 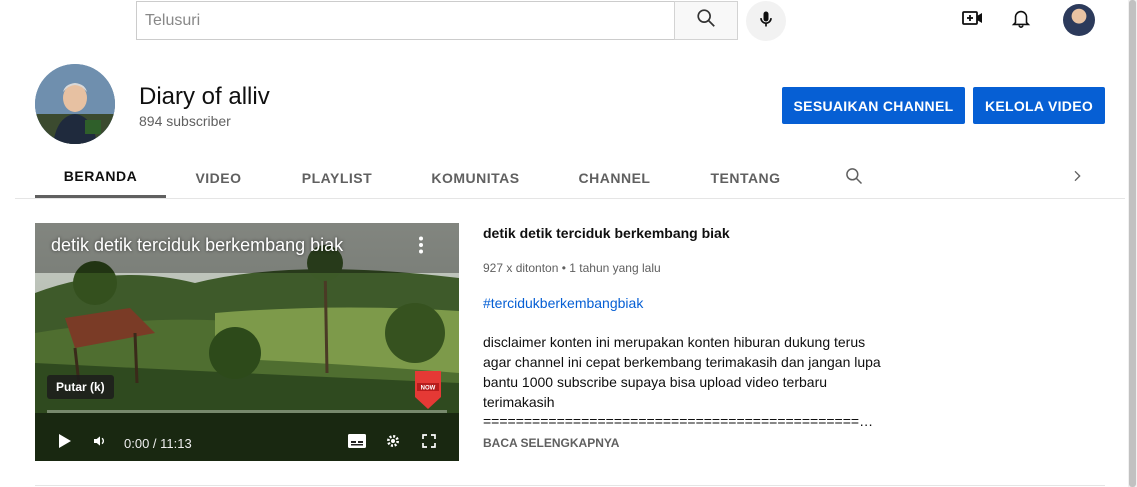 I want to click on mic-icon, so click(x=766, y=21).